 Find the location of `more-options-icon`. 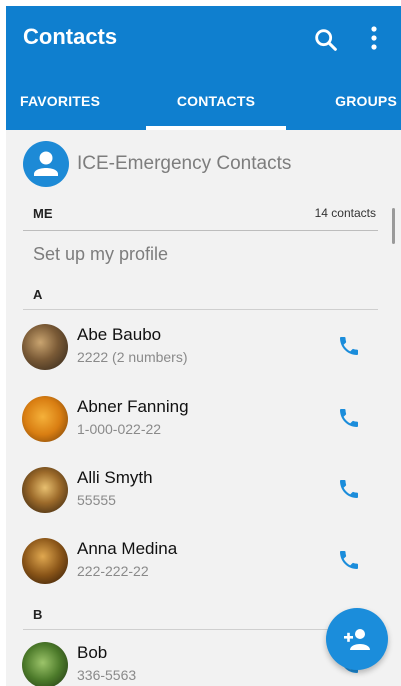

more-options-icon is located at coordinates (374, 39).